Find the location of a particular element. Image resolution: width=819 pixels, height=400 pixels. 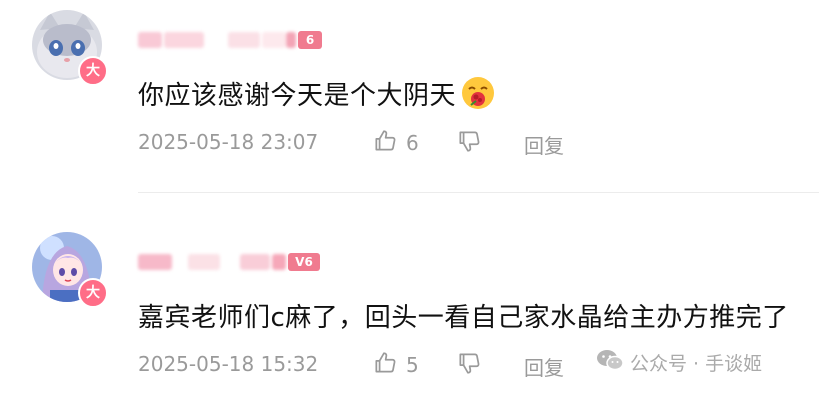

comment-text: 你应该感谢今天是个大阴天 is located at coordinates (317, 96).